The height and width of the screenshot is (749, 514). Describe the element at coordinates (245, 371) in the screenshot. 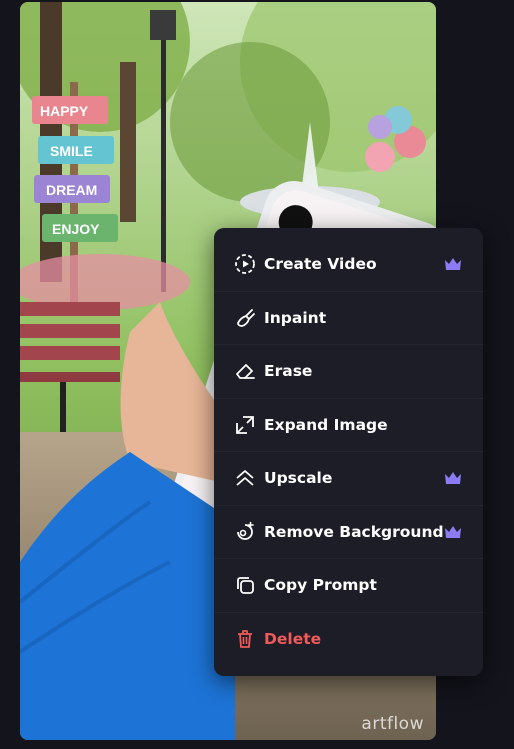

I see `eraser-icon` at that location.